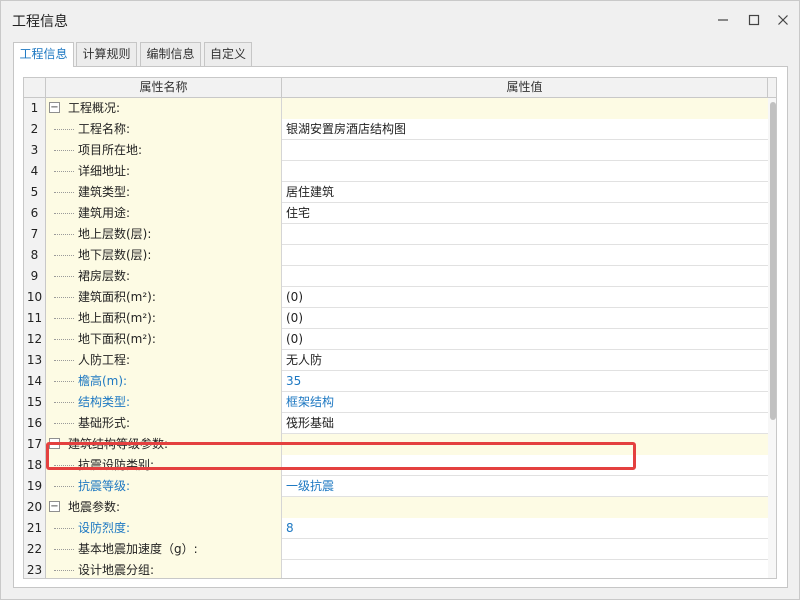 The width and height of the screenshot is (800, 600). Describe the element at coordinates (164, 129) in the screenshot. I see `property-name-cell: 工程名称:` at that location.